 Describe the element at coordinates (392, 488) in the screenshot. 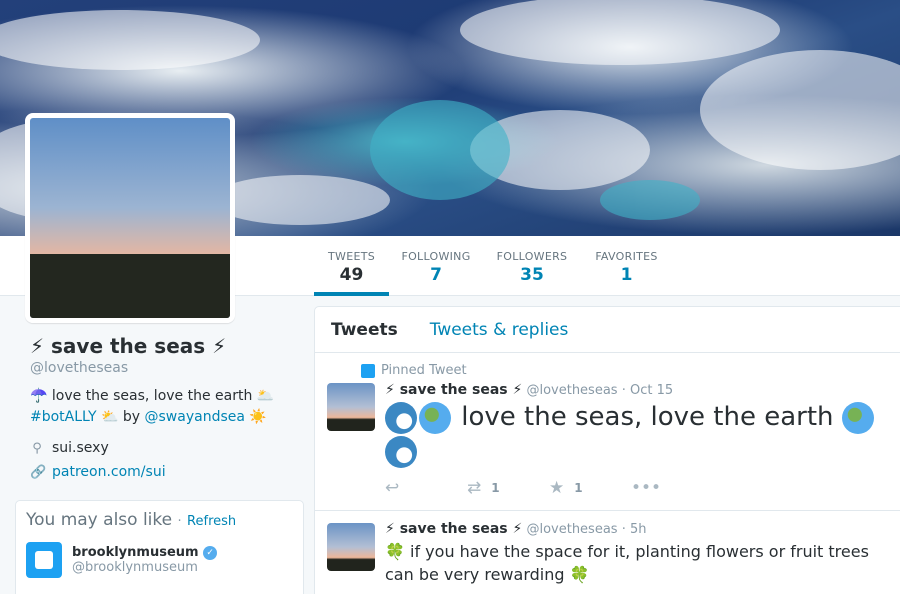

I see `reply-icon: ↩` at that location.